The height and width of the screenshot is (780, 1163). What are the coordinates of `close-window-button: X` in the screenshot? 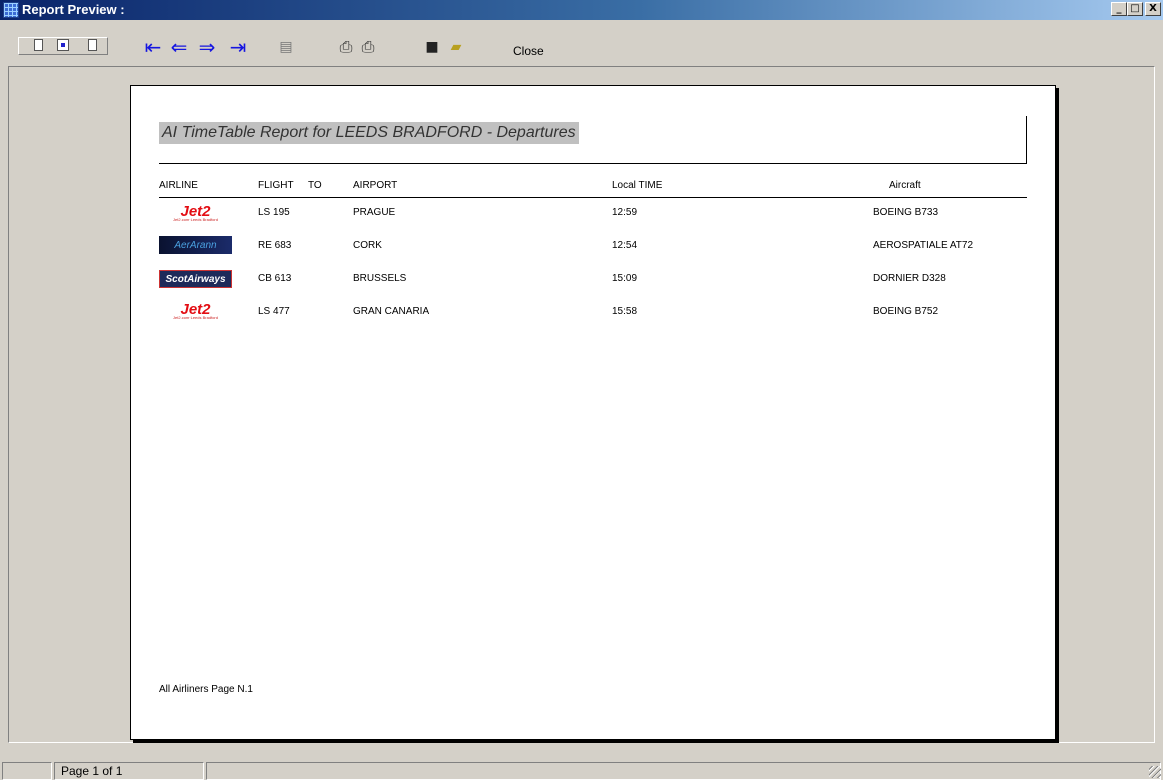 It's located at (1153, 9).